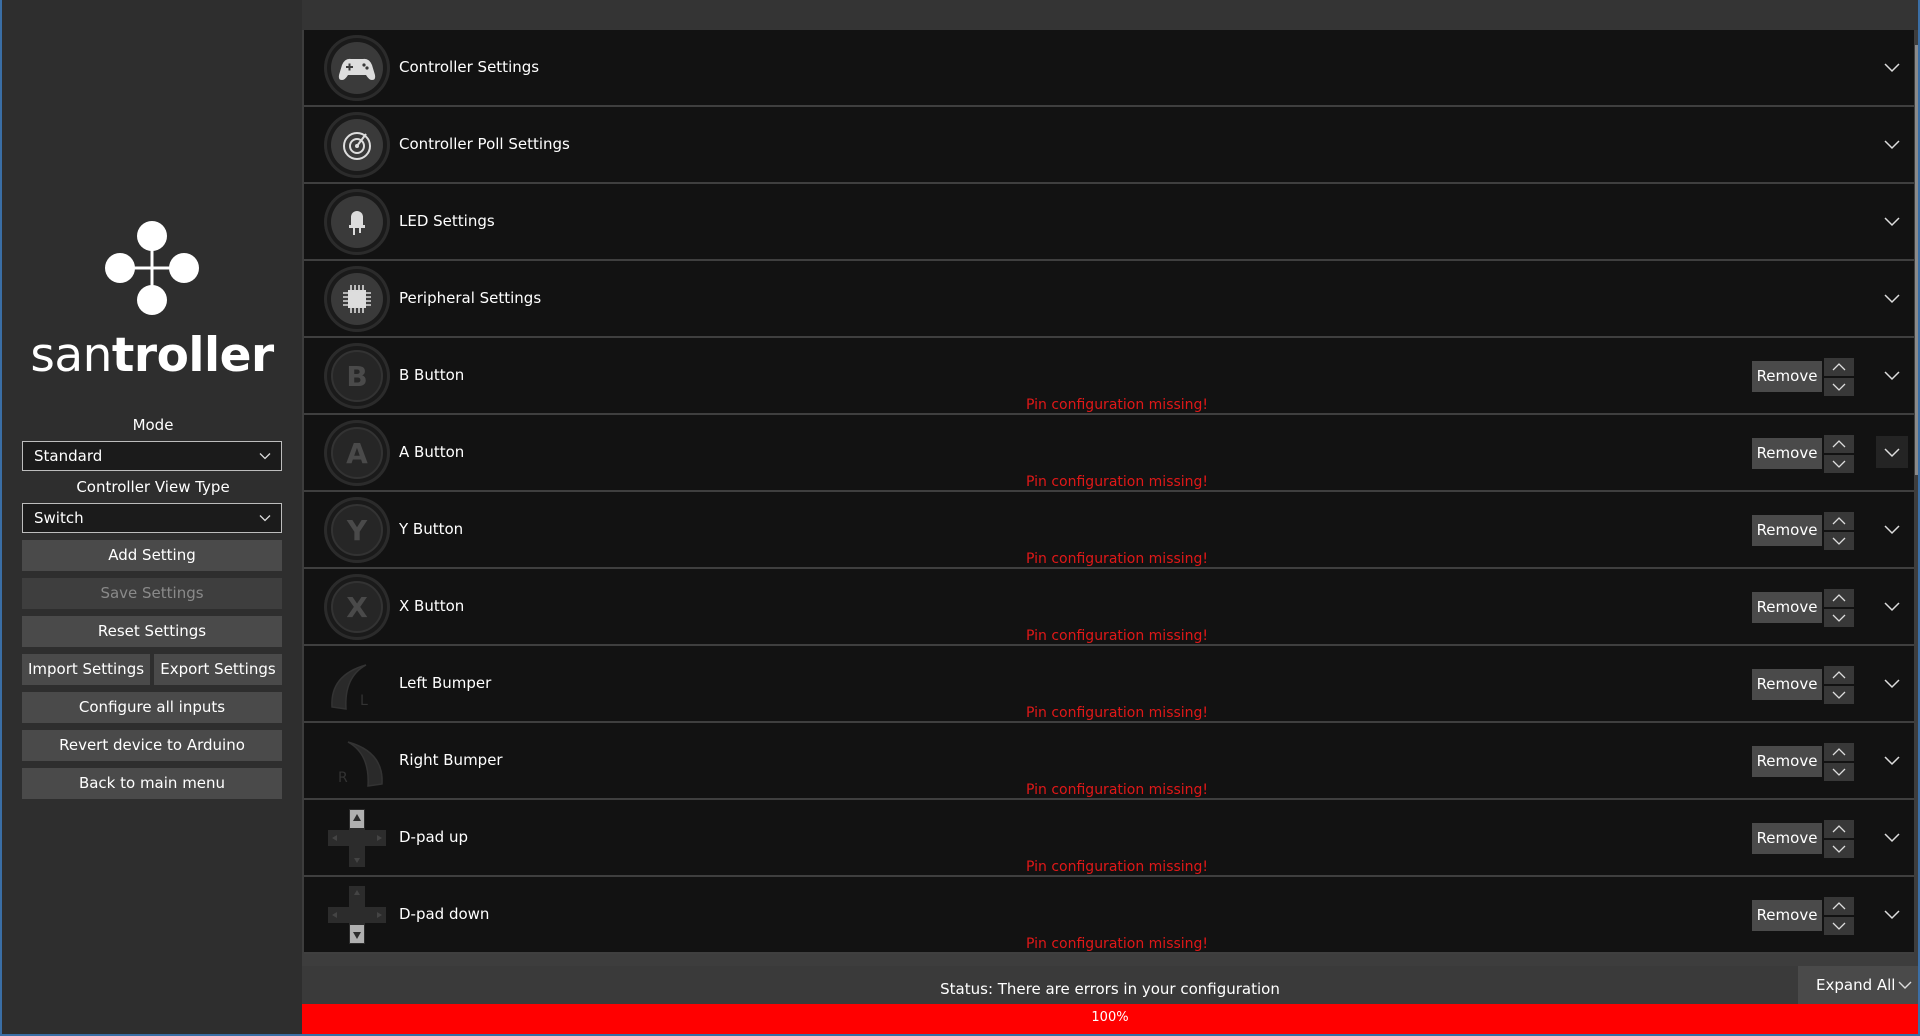 The width and height of the screenshot is (1920, 1036). What do you see at coordinates (152, 707) in the screenshot?
I see `configure-all-inputs-button: Configure all inputs` at bounding box center [152, 707].